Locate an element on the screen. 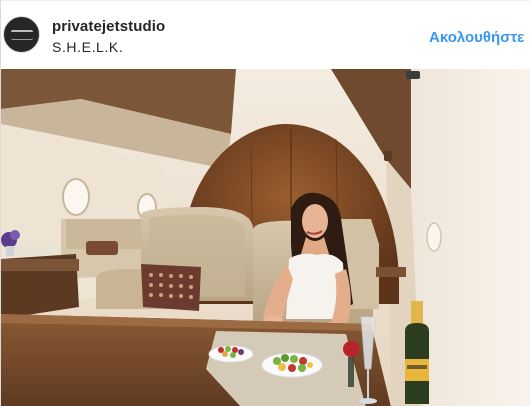  profile-avatar is located at coordinates (21, 34).